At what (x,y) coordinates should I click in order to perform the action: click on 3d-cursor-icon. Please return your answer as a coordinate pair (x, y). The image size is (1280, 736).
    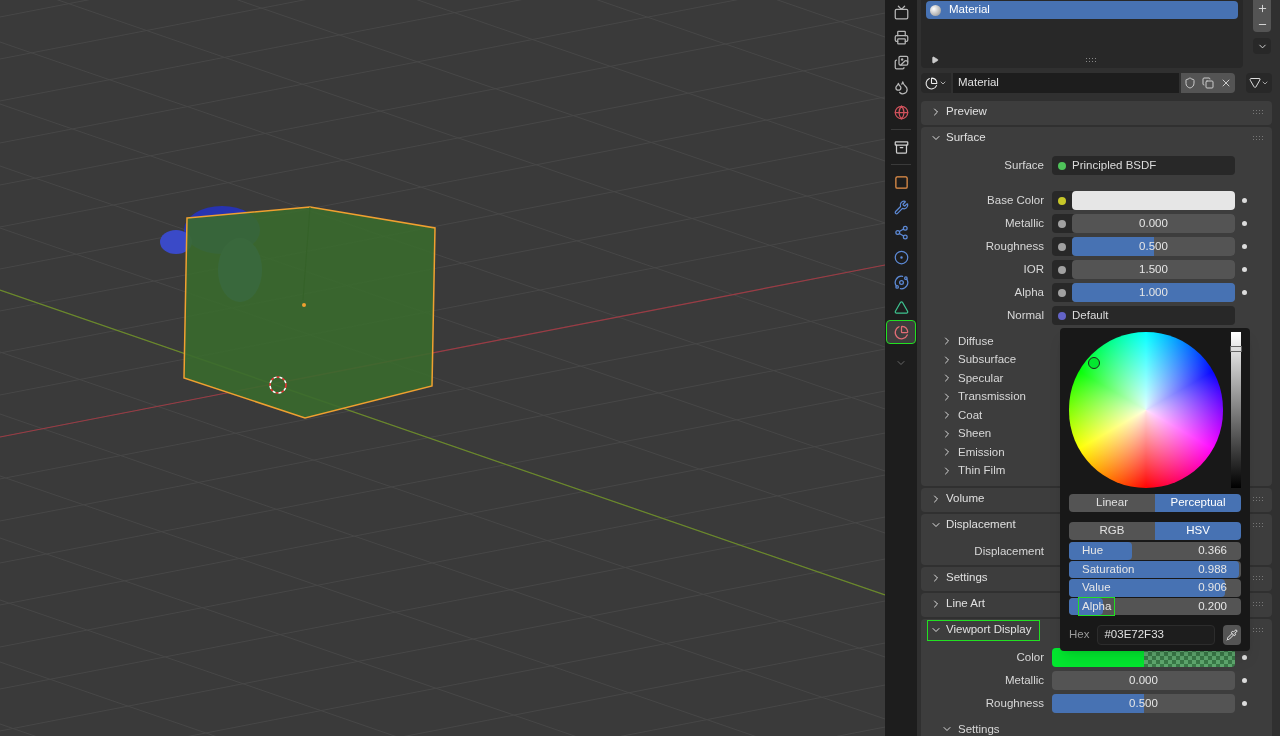
    Looking at the image, I should click on (278, 385).